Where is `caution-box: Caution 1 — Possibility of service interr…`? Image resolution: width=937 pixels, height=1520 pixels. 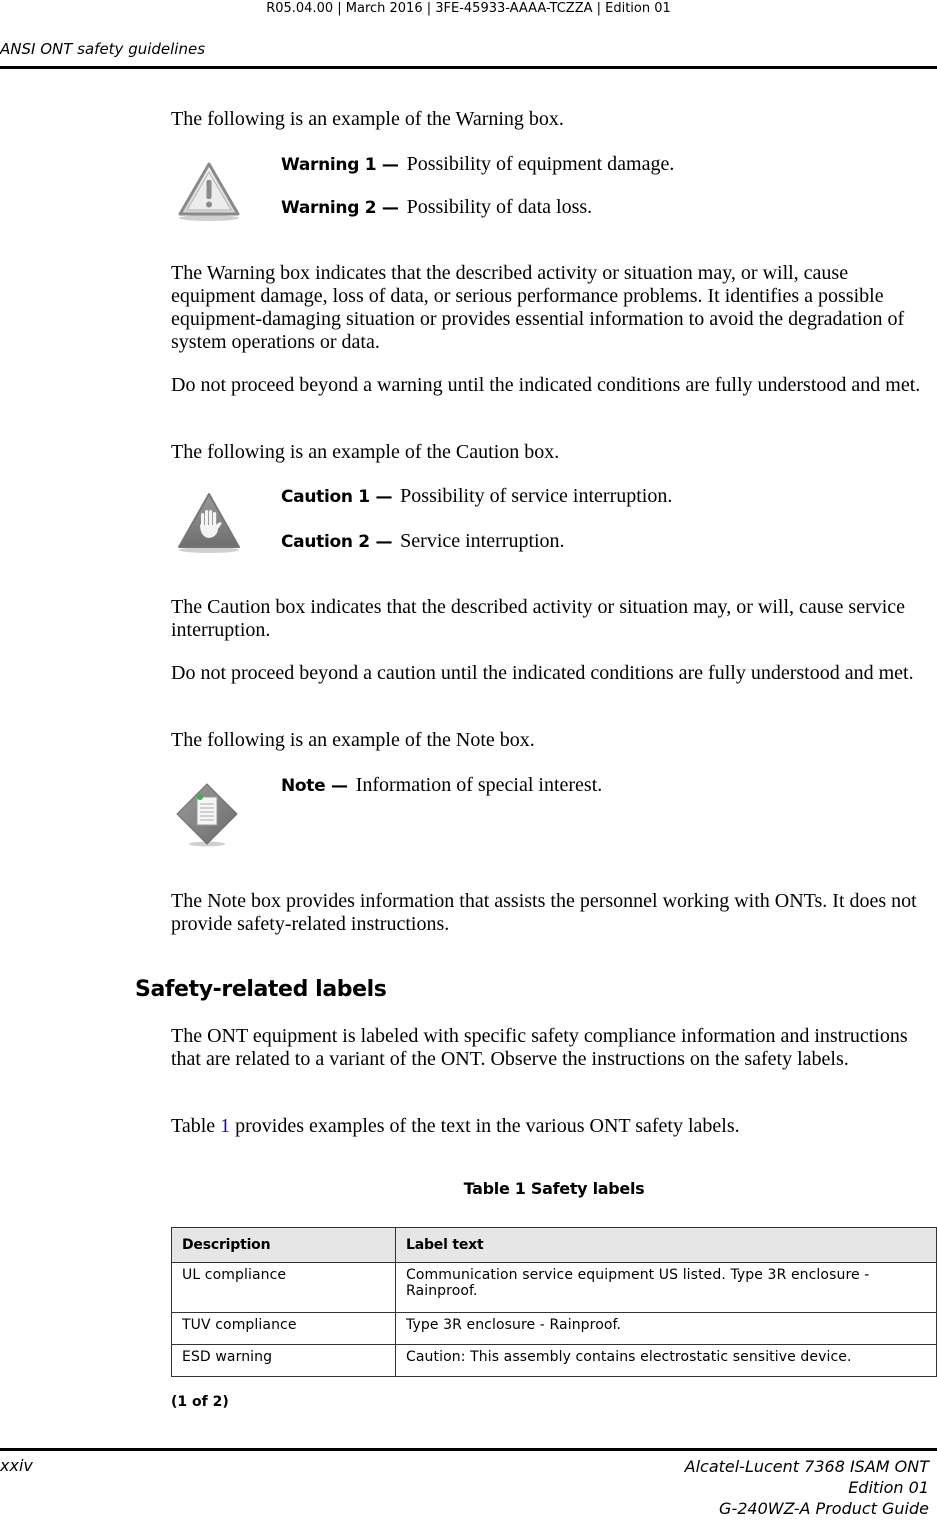
caution-box: Caution 1 — Possibility of service interr… is located at coordinates (556, 520).